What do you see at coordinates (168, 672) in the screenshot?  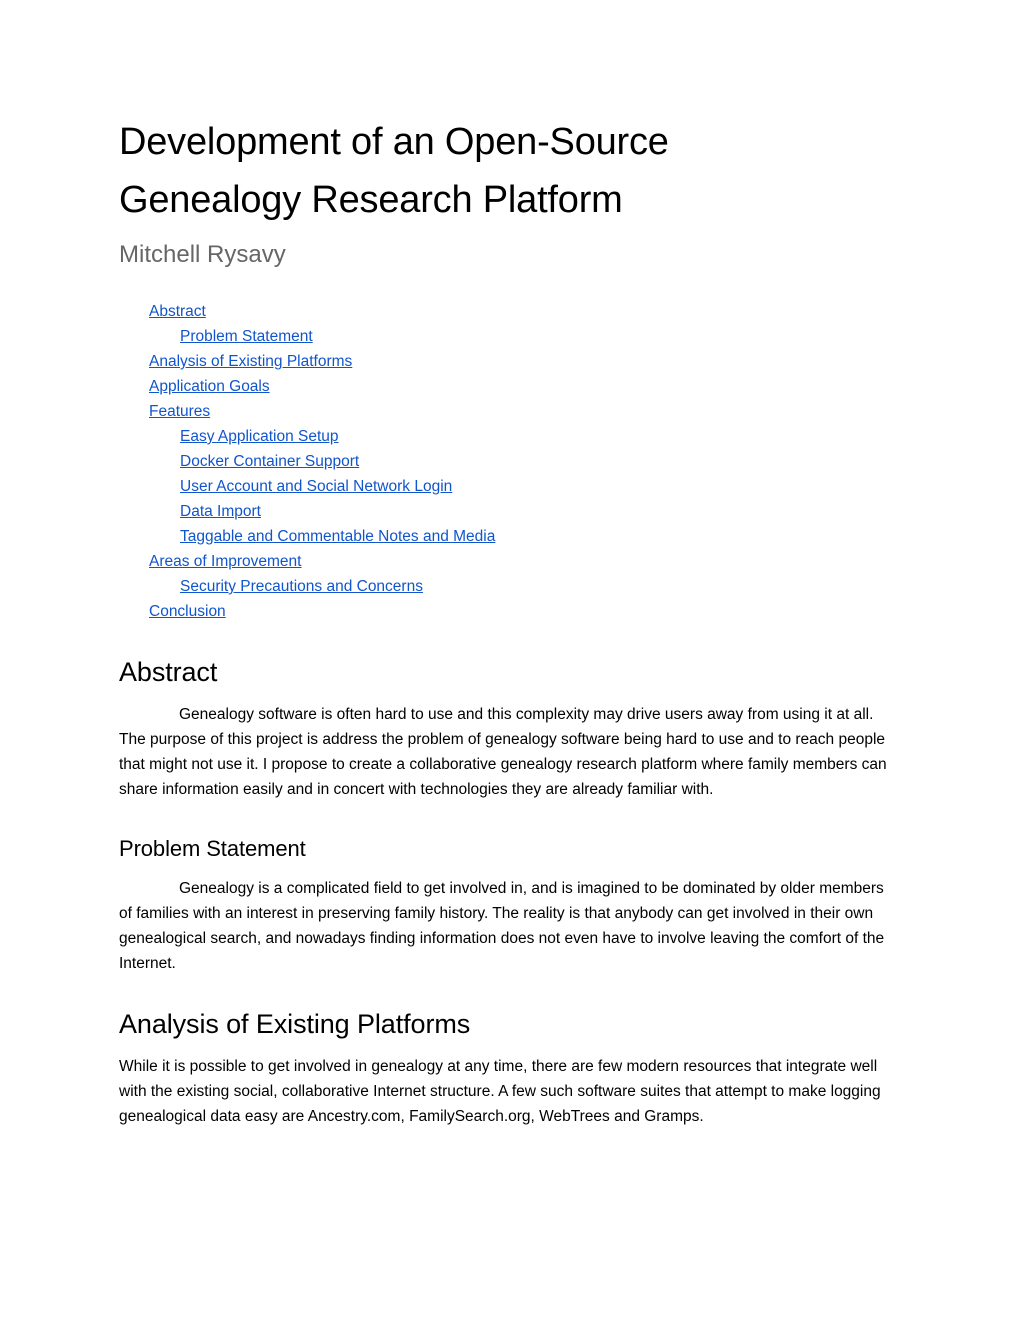 I see `section-heading-abstract: Abstract` at bounding box center [168, 672].